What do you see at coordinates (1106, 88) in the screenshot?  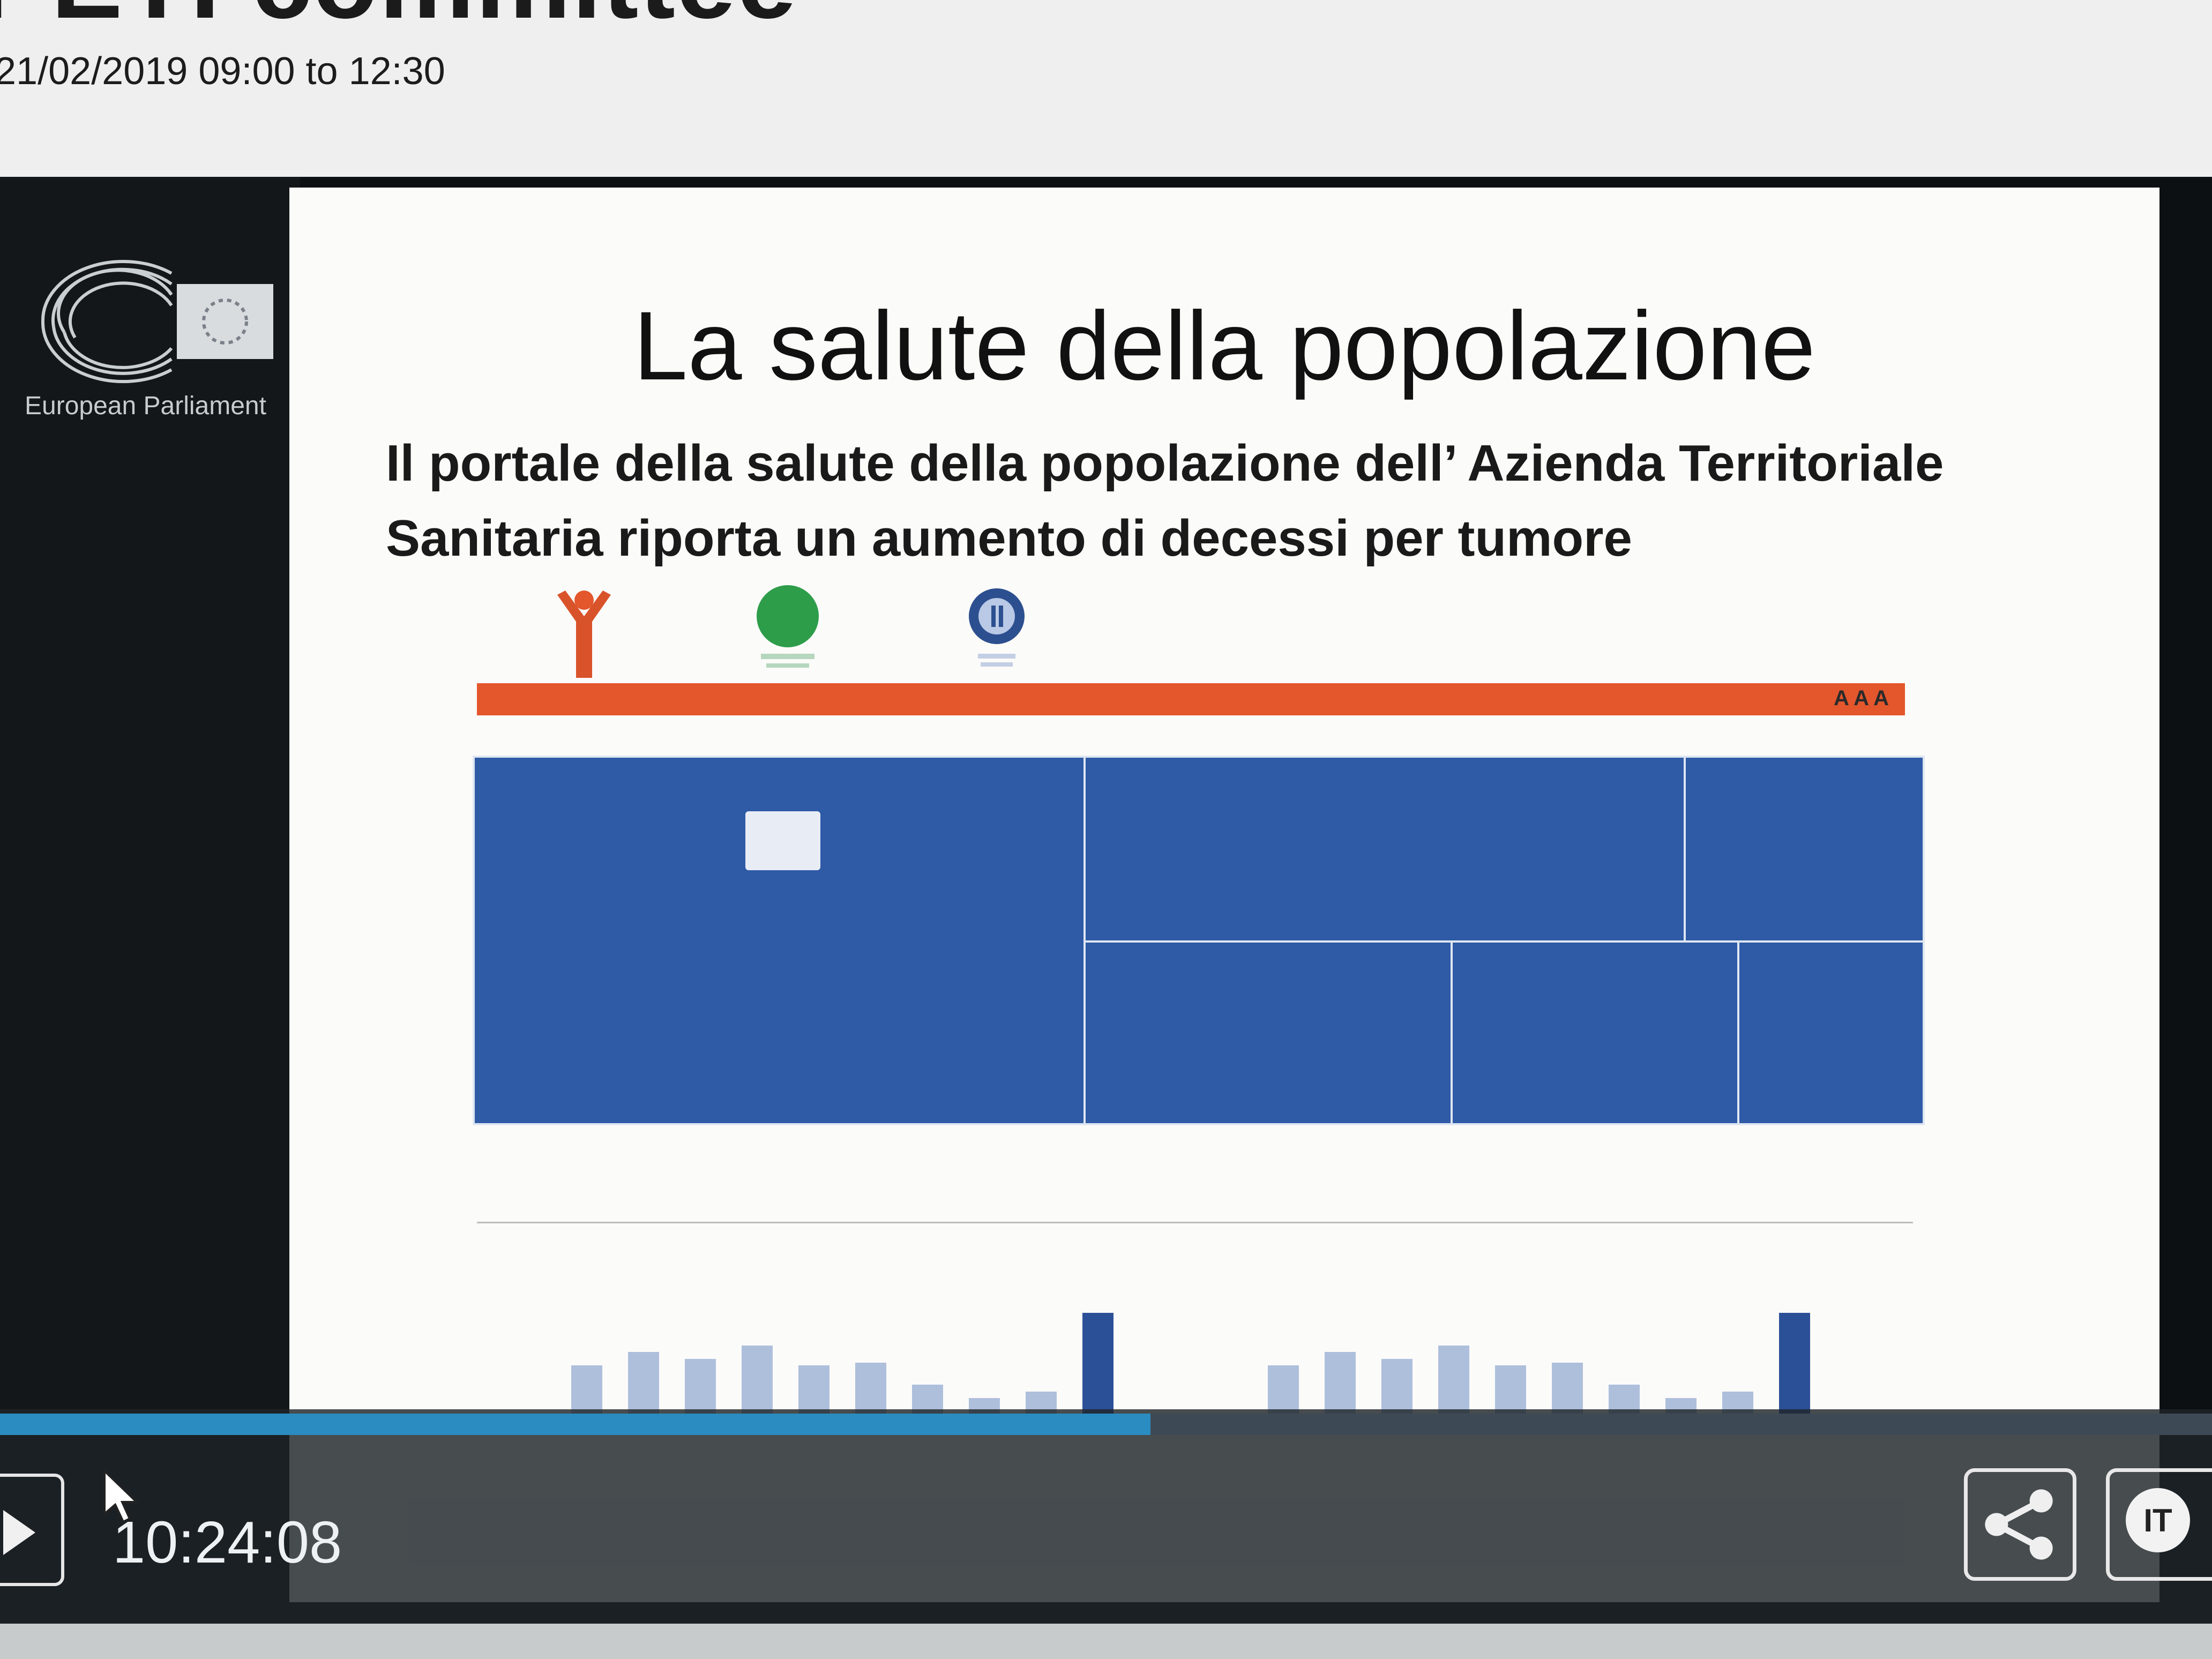 I see `page-header: PETI committee 21/02/2019 09:00 to 12:30` at bounding box center [1106, 88].